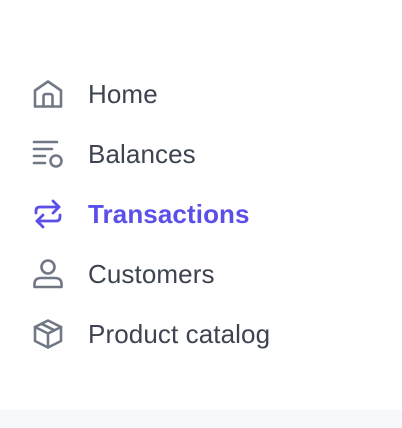 The width and height of the screenshot is (402, 428). Describe the element at coordinates (48, 274) in the screenshot. I see `person-icon` at that location.